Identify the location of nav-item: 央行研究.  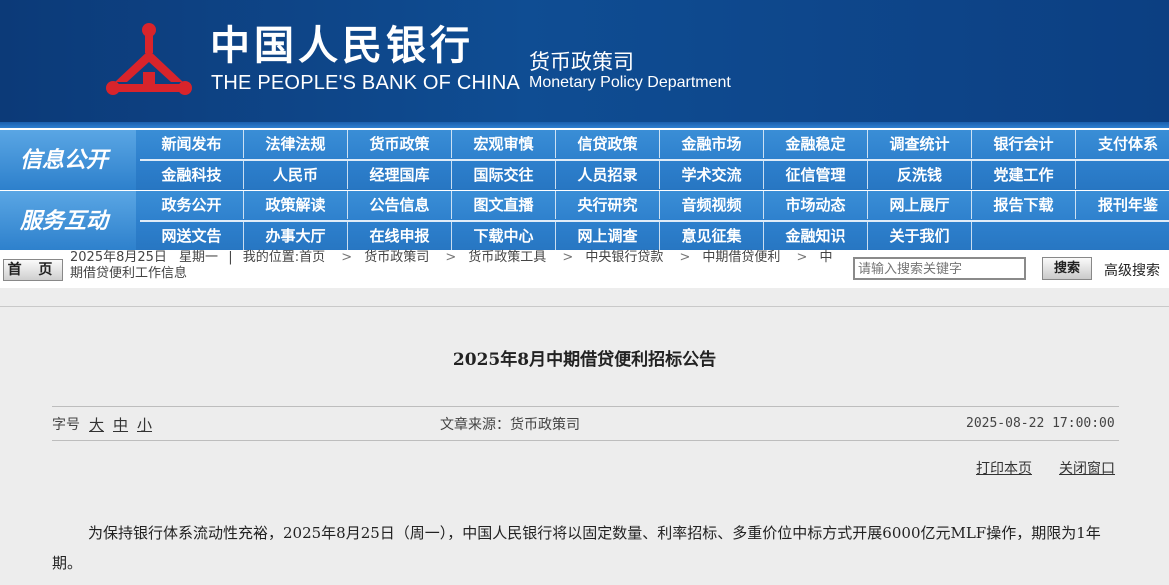
(608, 205).